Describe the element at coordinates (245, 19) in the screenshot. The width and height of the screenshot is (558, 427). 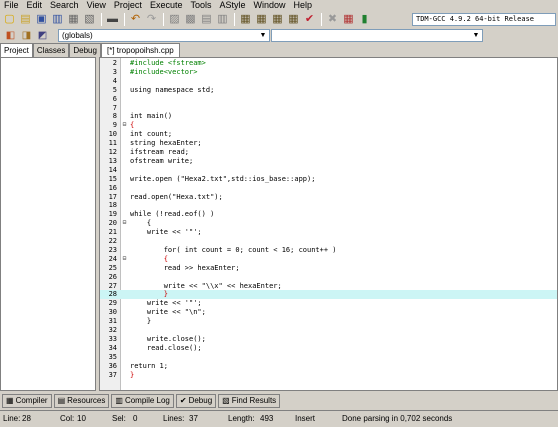
I see `compile-icon: ▦` at that location.